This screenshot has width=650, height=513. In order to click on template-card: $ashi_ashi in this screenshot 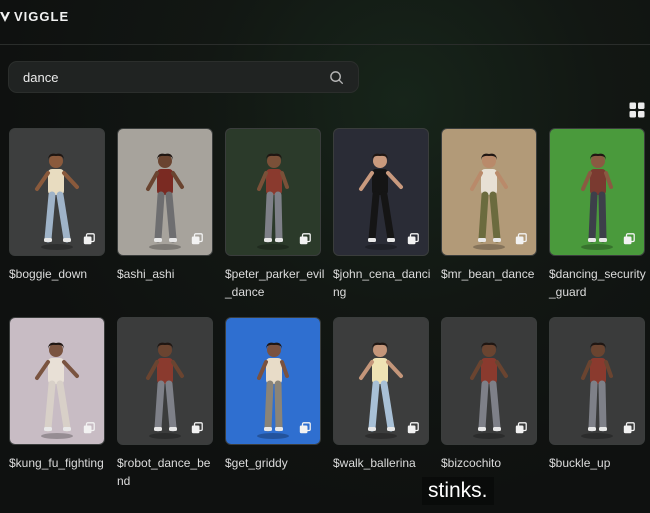, I will do `click(165, 205)`.